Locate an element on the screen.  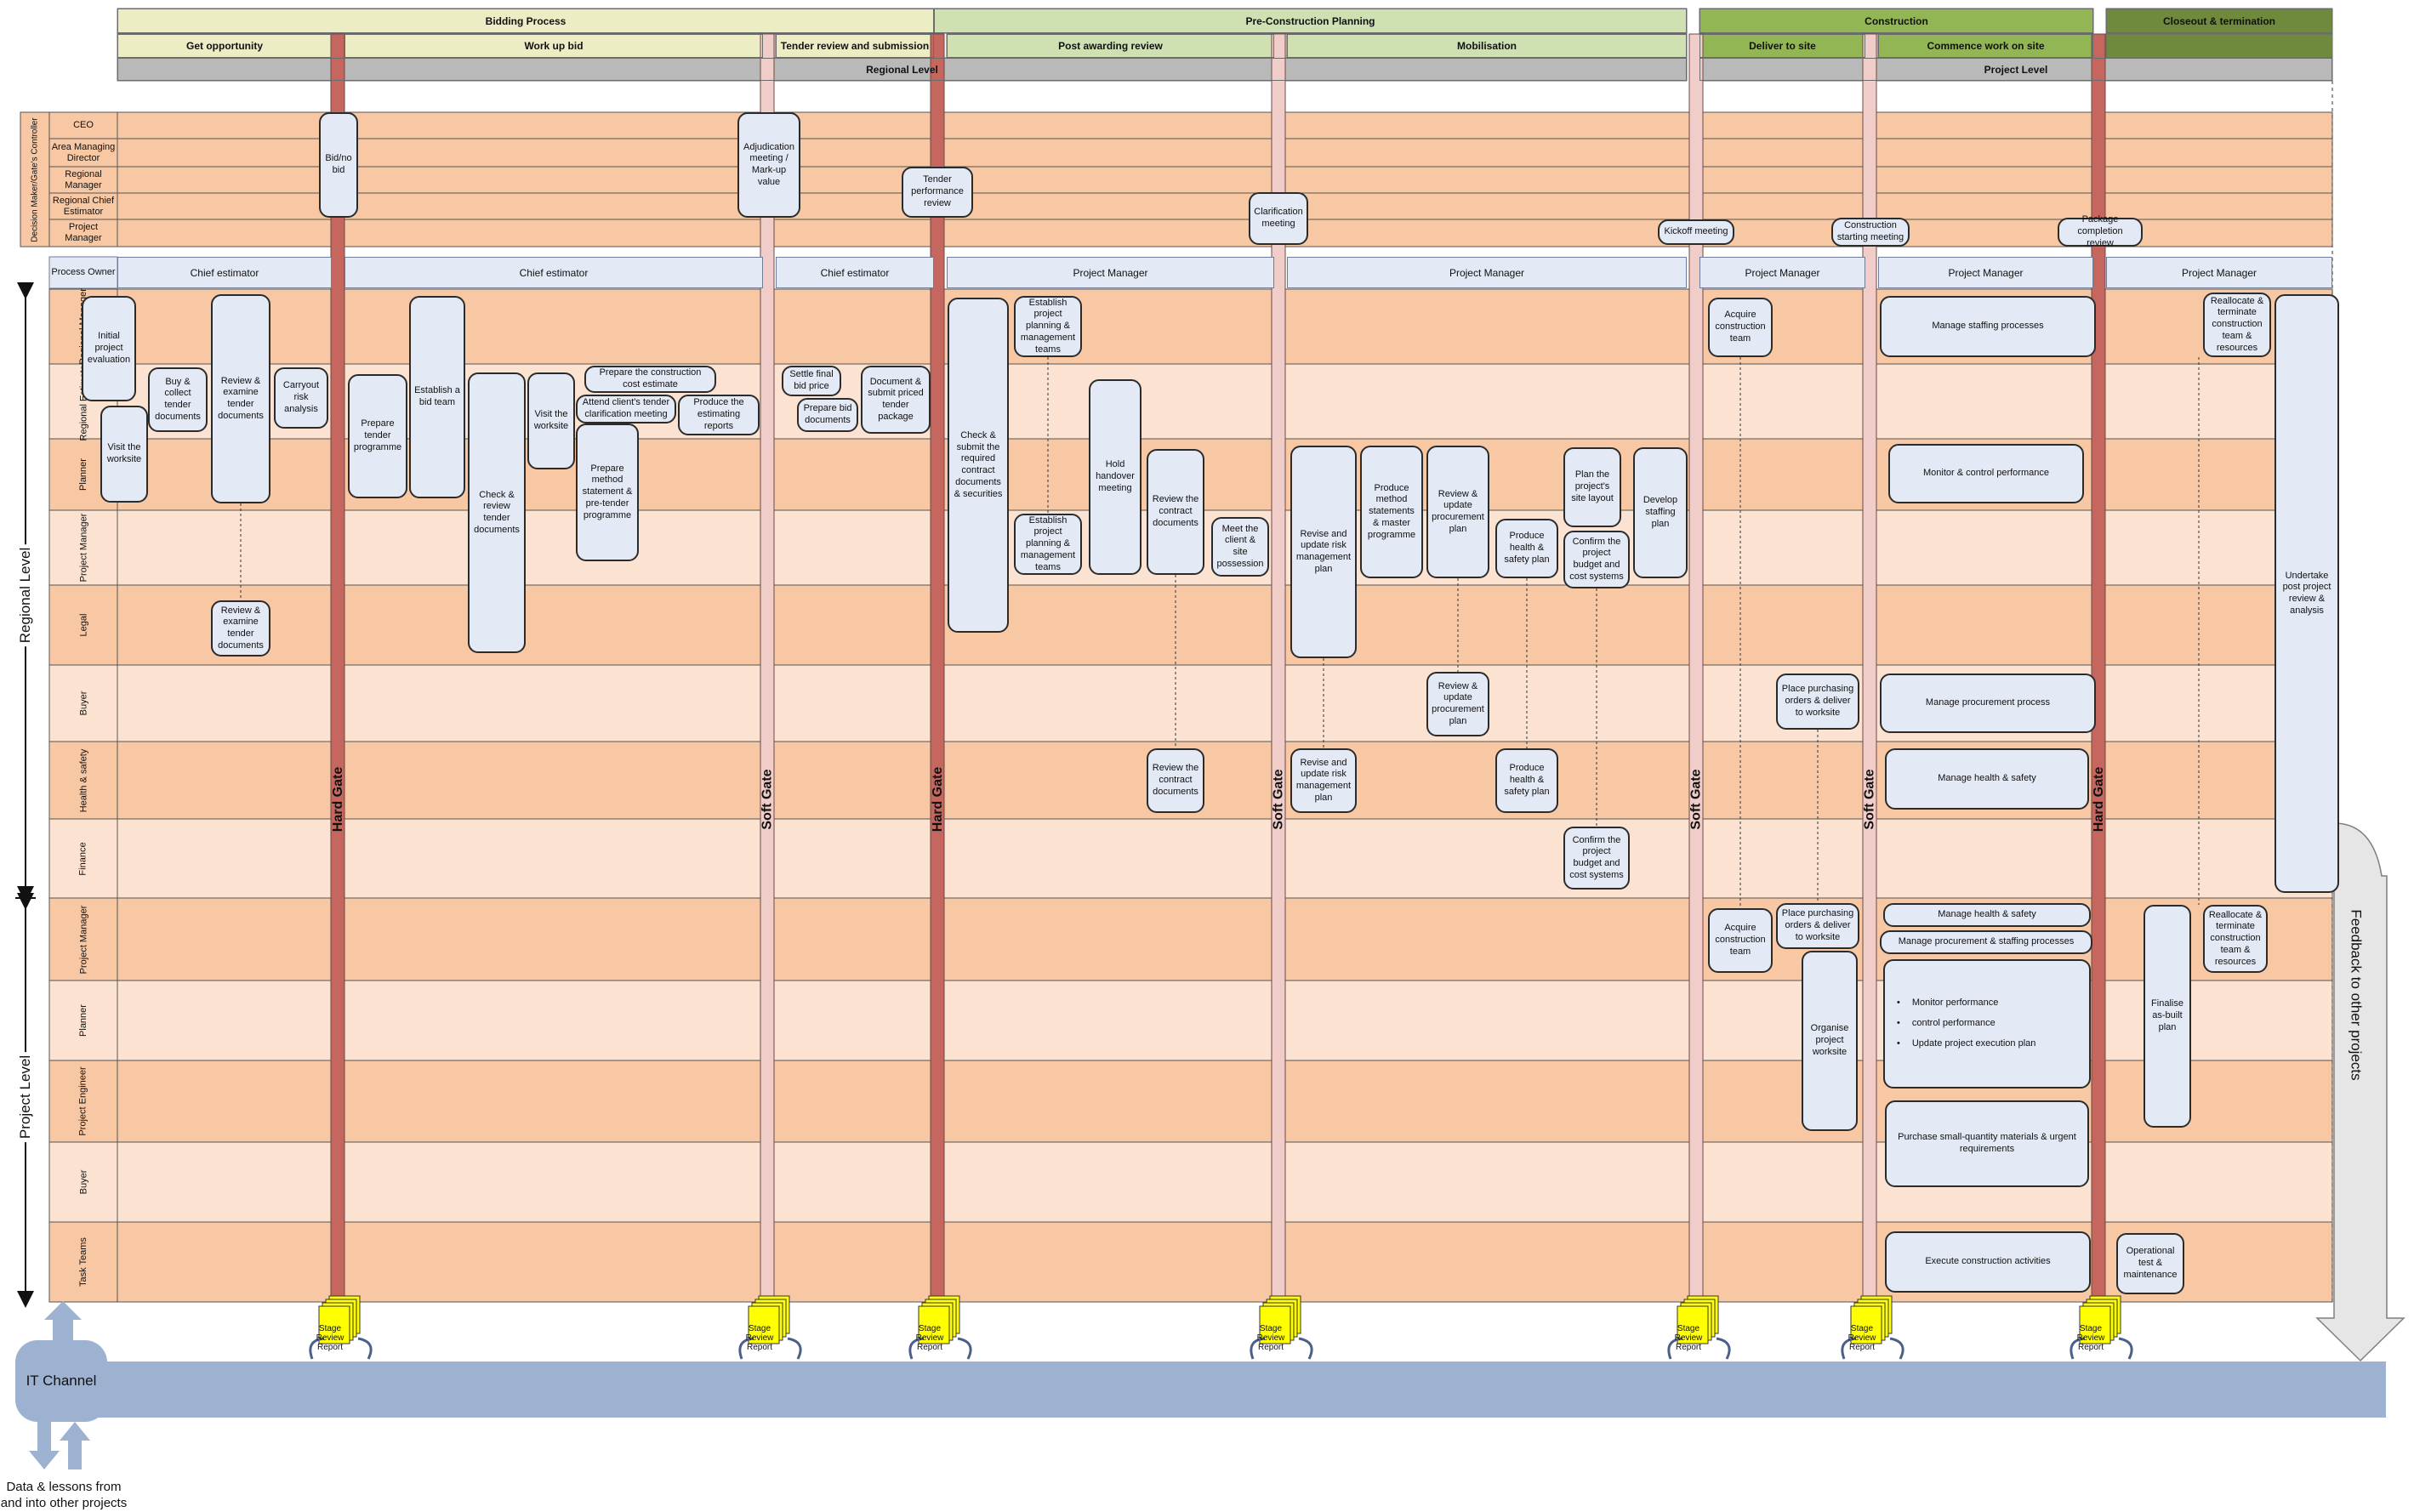
meeting-bid-no-bid: Bid/no bid is located at coordinates (338, 165).